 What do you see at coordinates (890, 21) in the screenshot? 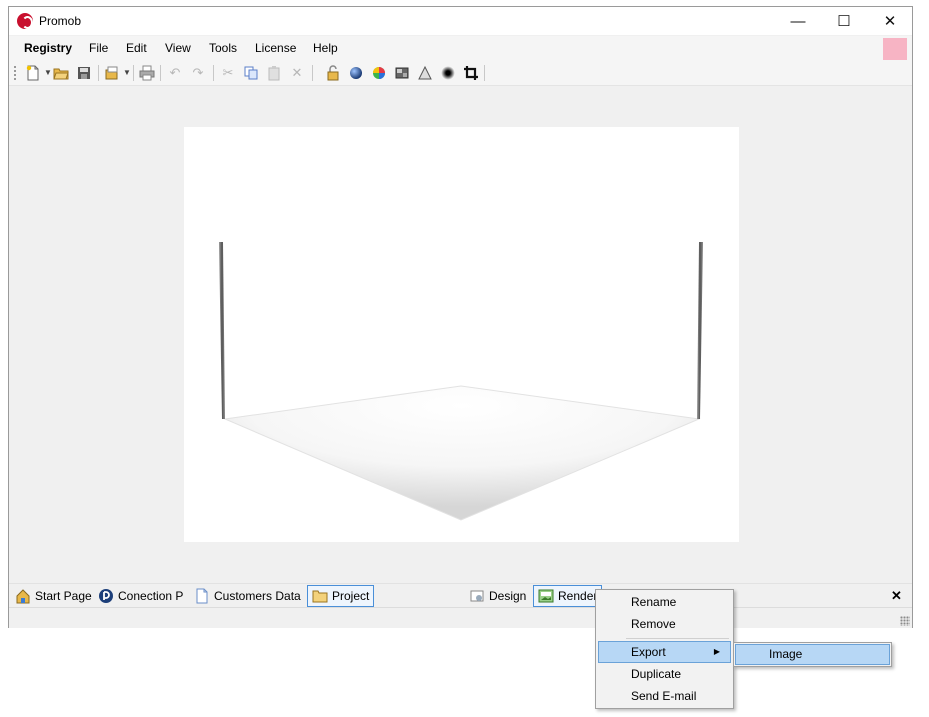
I see `close-window-button: ✕` at bounding box center [890, 21].